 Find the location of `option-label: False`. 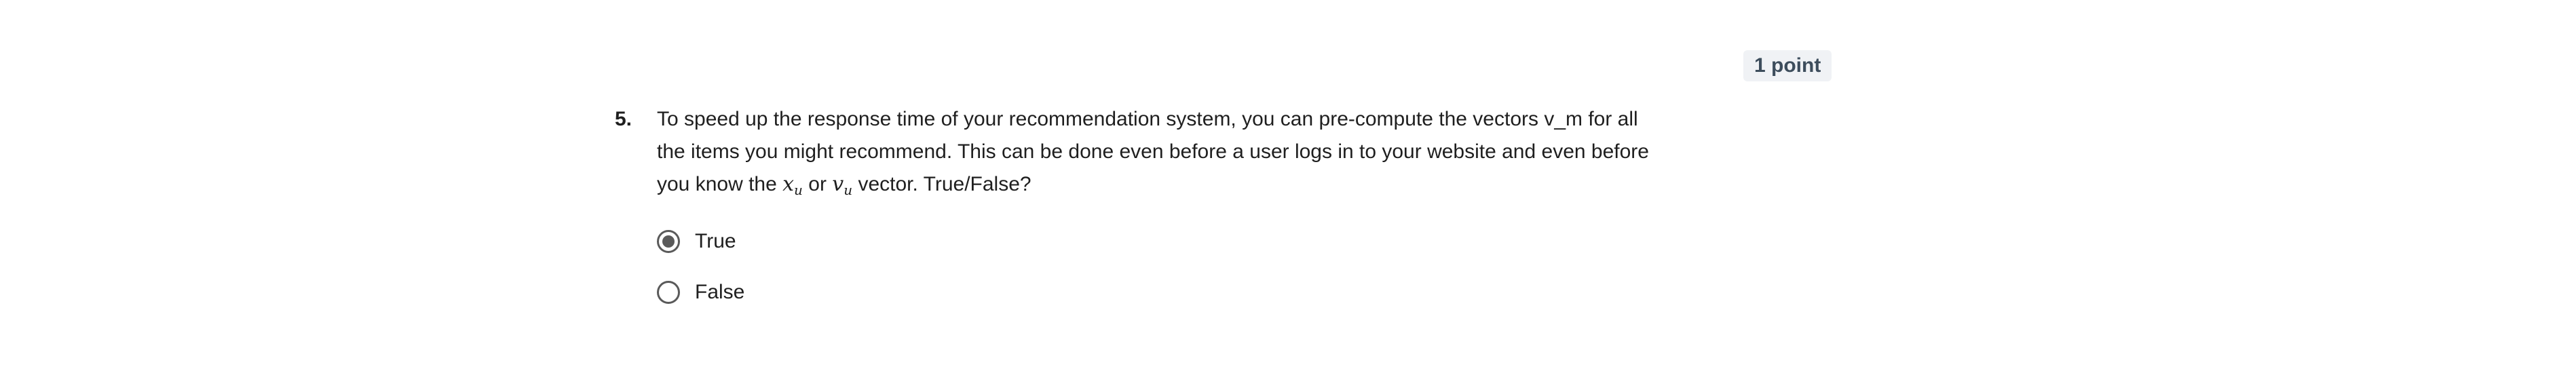

option-label: False is located at coordinates (720, 292).